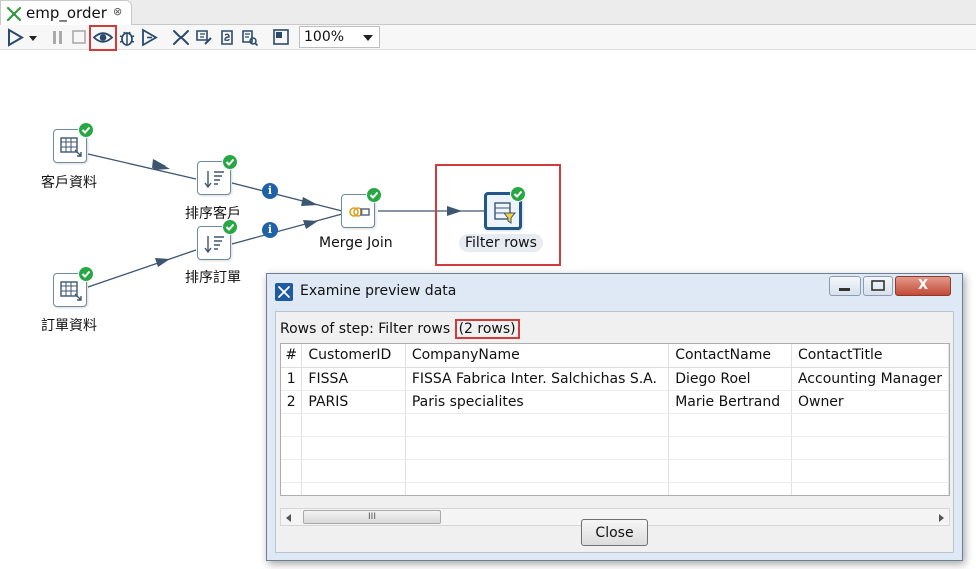 The image size is (976, 569). What do you see at coordinates (292, 356) in the screenshot?
I see `row-number-header: #` at bounding box center [292, 356].